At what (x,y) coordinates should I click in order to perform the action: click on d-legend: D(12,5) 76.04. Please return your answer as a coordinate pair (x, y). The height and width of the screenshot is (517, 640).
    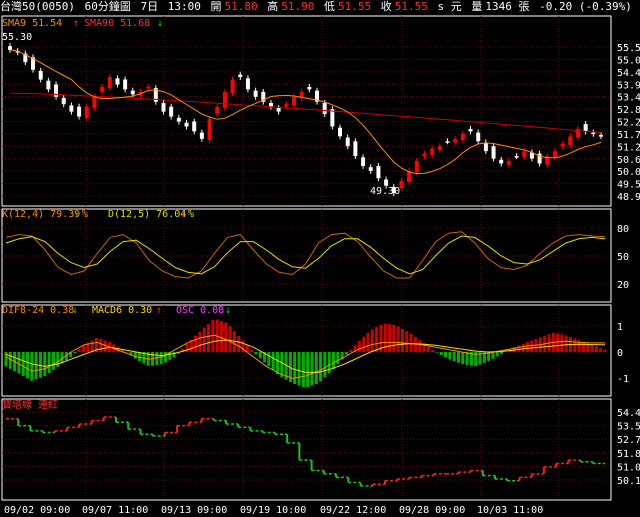
    Looking at the image, I should click on (147, 214).